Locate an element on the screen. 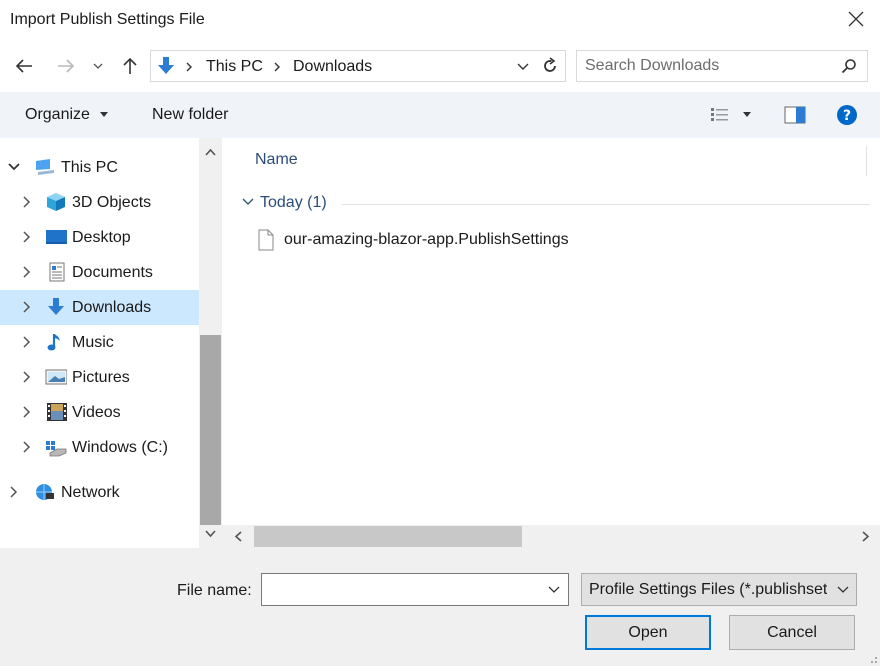 This screenshot has height=666, width=880. nav-label: Downloads is located at coordinates (112, 307).